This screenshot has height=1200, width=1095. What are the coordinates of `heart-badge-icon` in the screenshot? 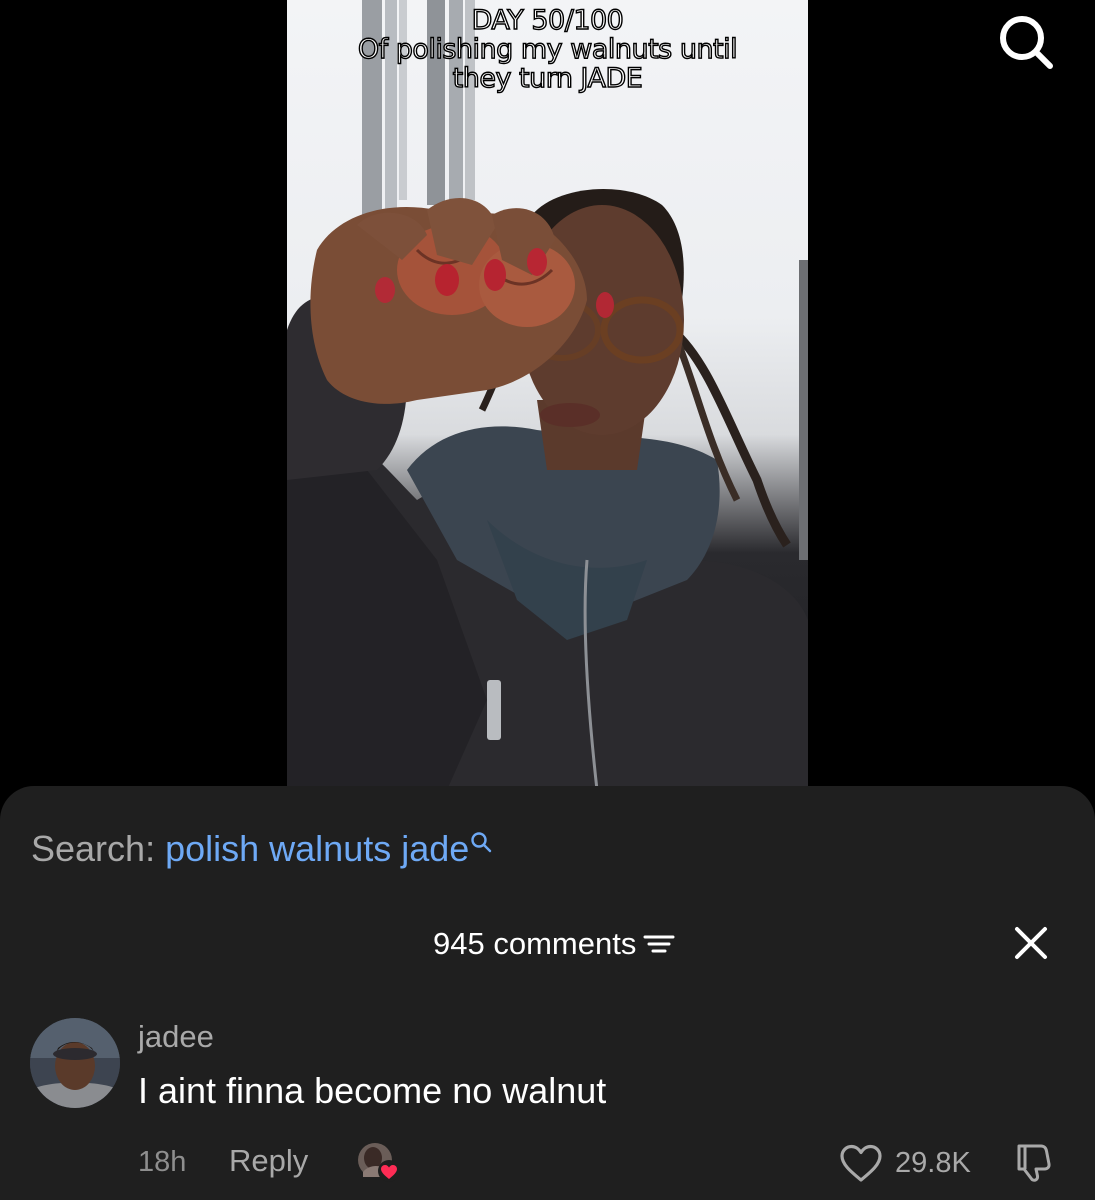 It's located at (379, 1162).